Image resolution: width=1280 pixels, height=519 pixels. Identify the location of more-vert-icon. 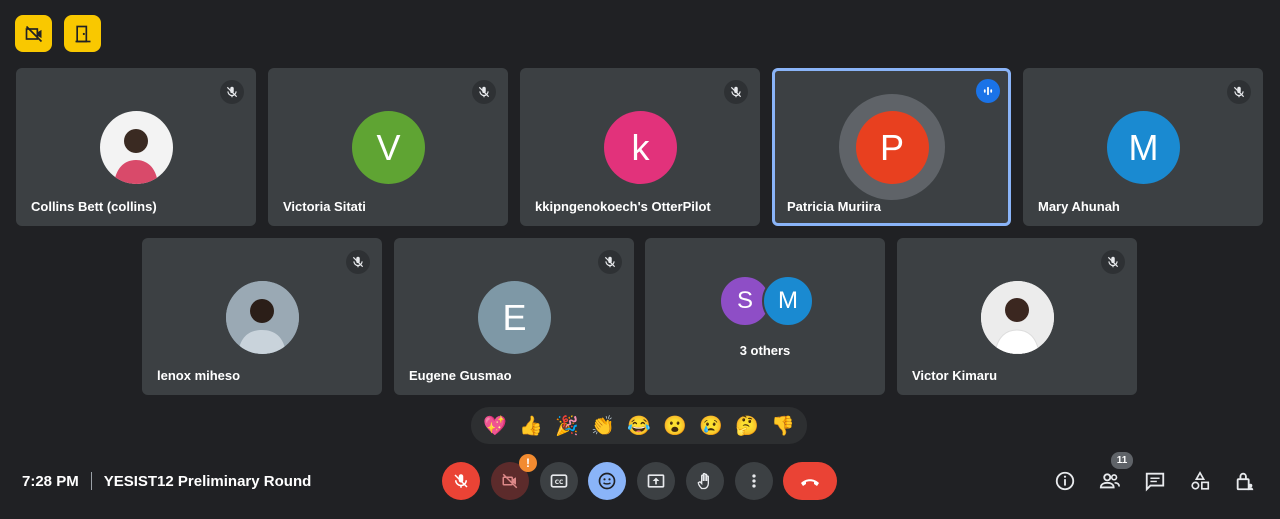
(754, 481).